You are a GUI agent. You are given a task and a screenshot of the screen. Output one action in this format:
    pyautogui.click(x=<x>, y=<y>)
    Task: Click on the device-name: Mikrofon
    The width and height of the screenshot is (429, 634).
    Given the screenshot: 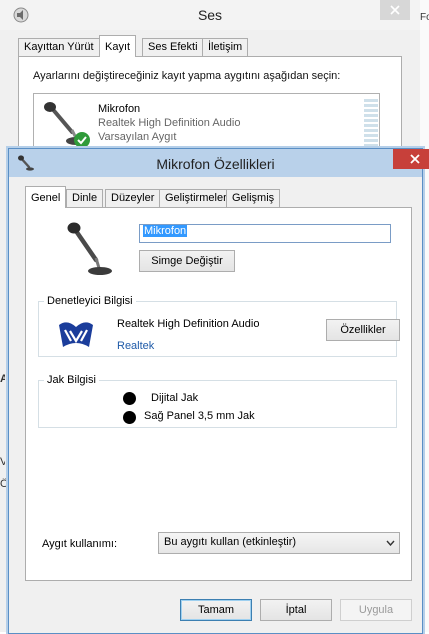 What is the action you would take?
    pyautogui.click(x=119, y=109)
    